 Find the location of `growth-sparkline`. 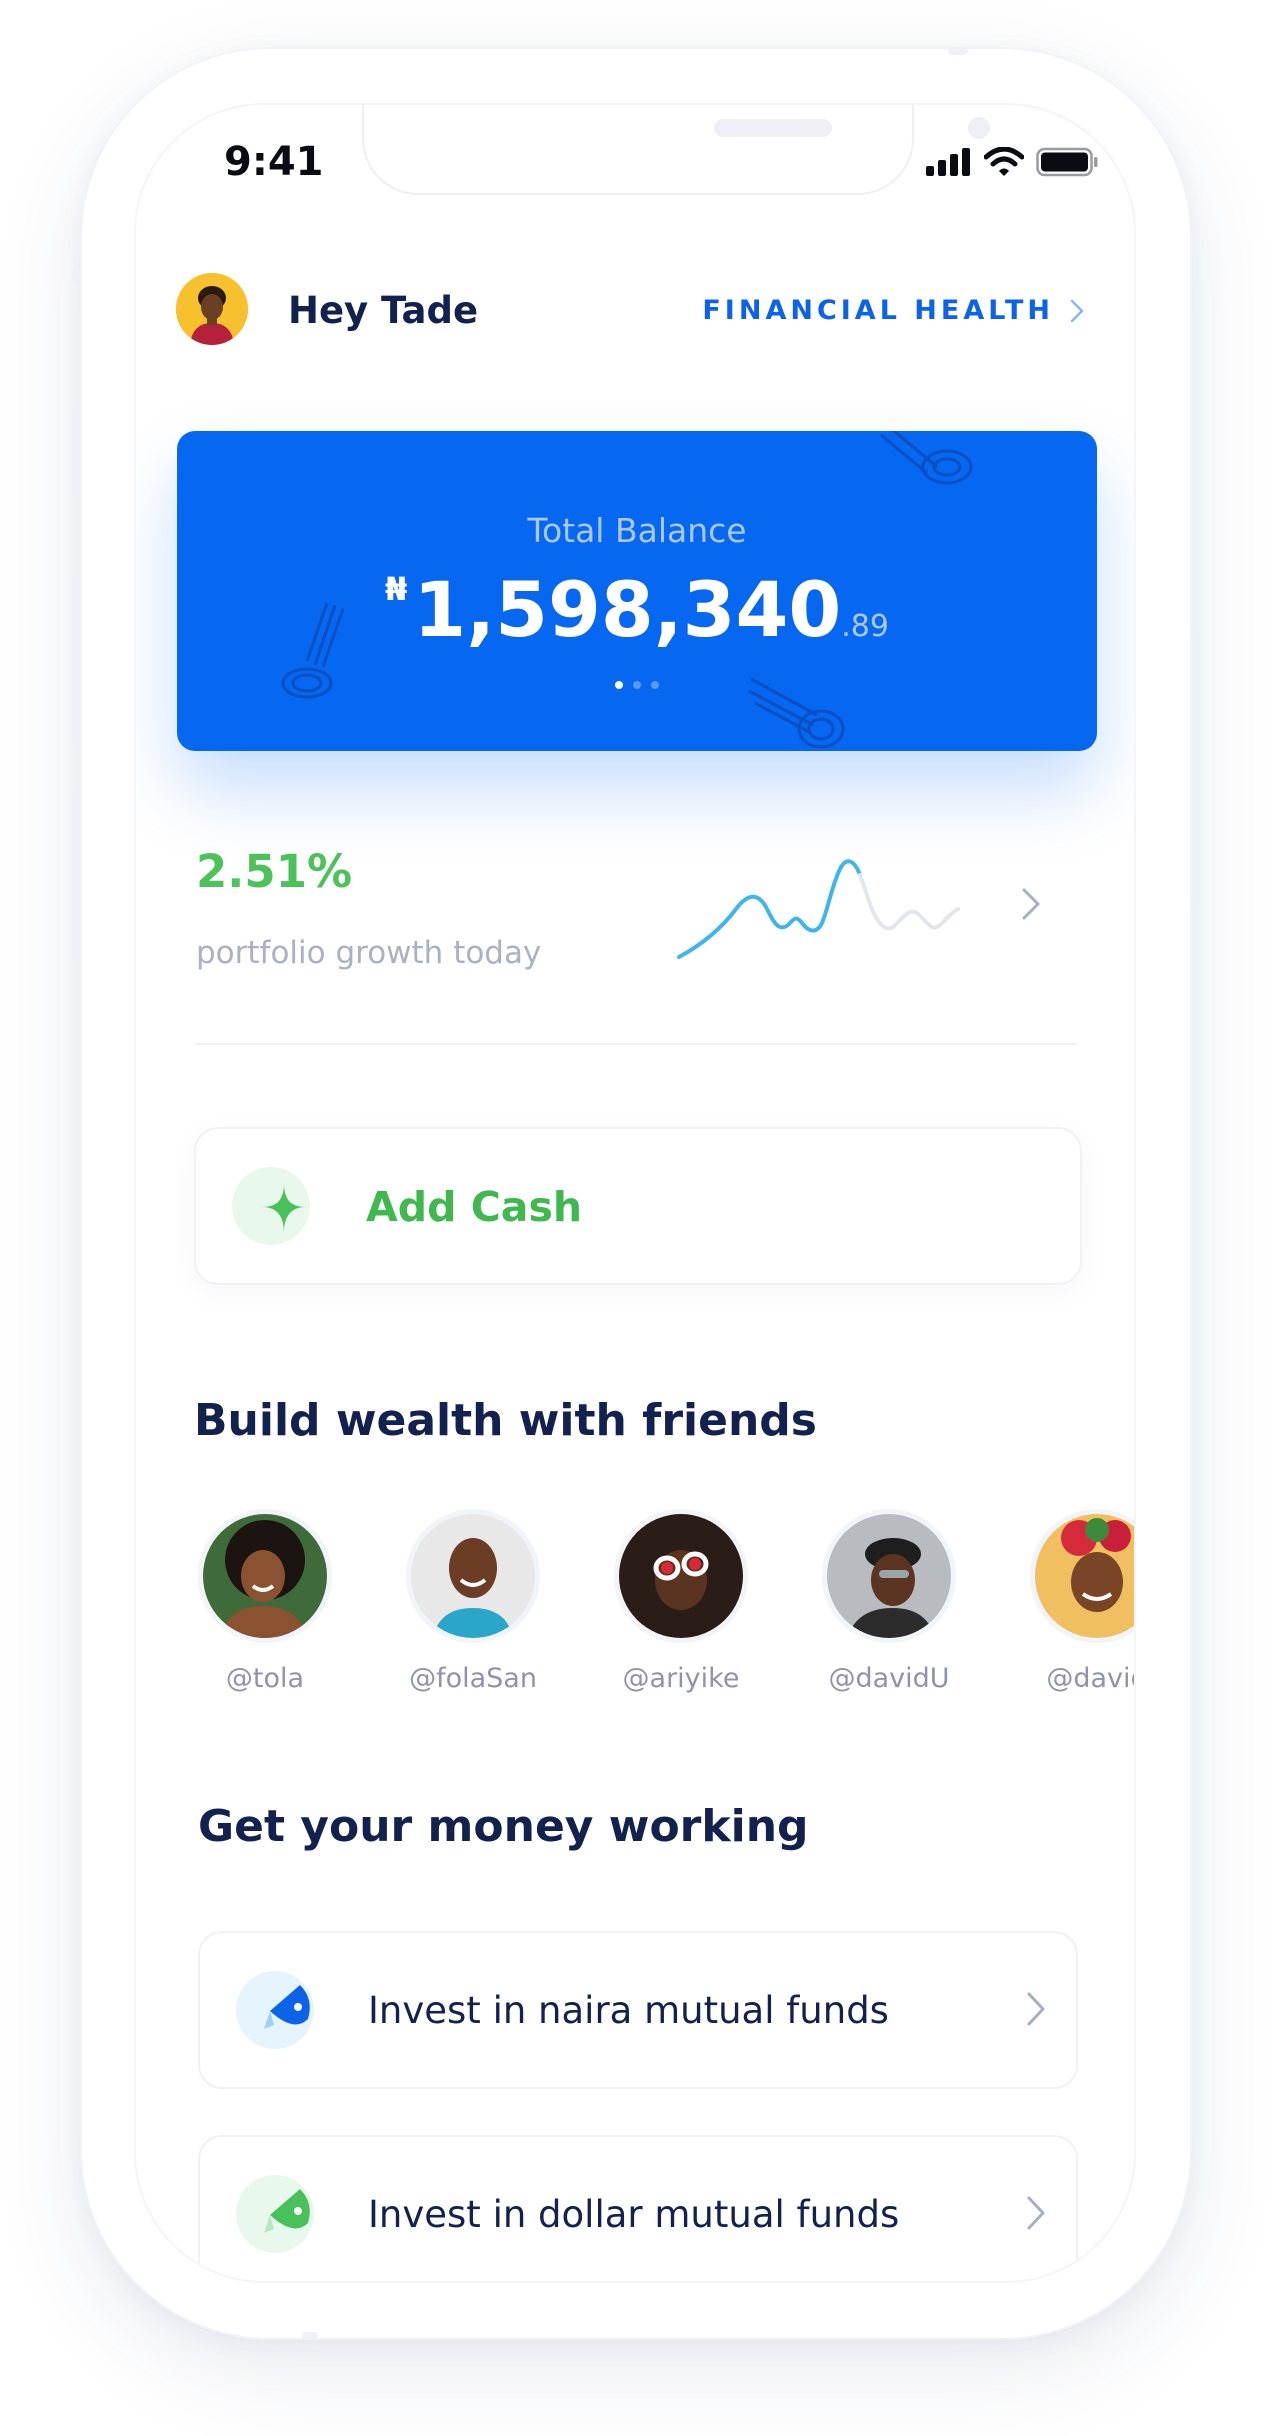

growth-sparkline is located at coordinates (818, 909).